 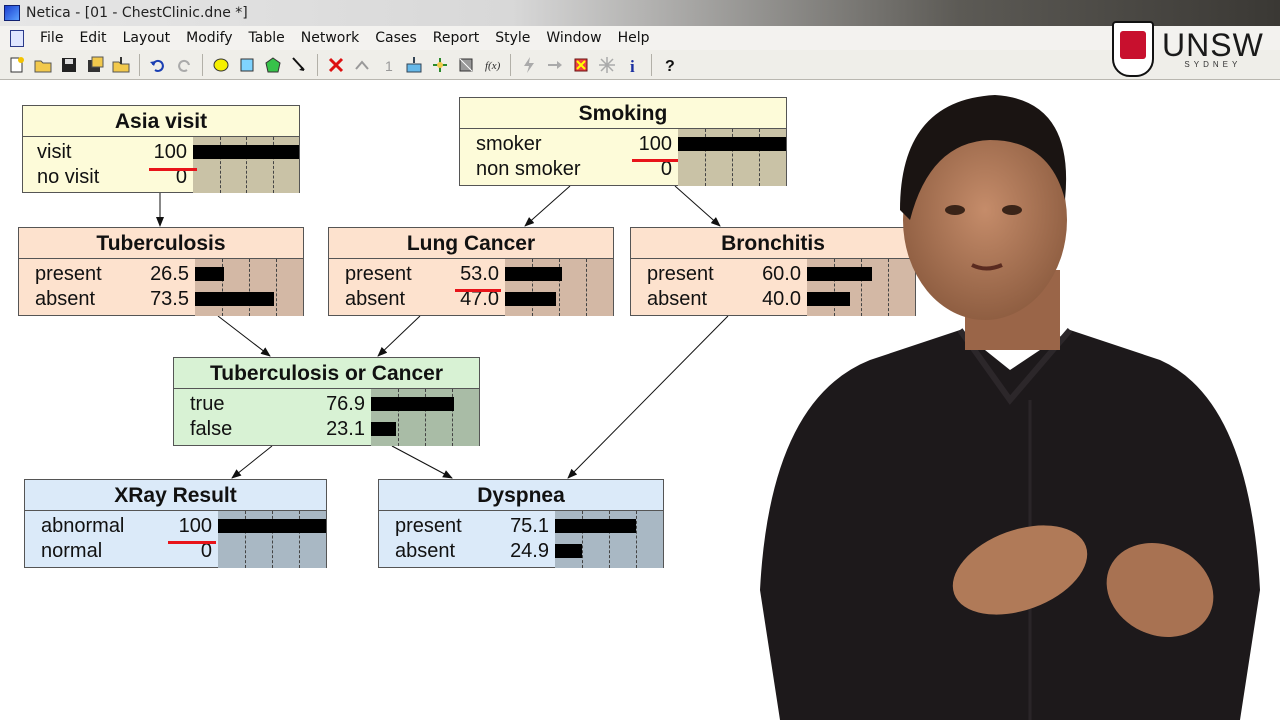 What do you see at coordinates (697, 206) in the screenshot?
I see `link-smoking-bronchitis` at bounding box center [697, 206].